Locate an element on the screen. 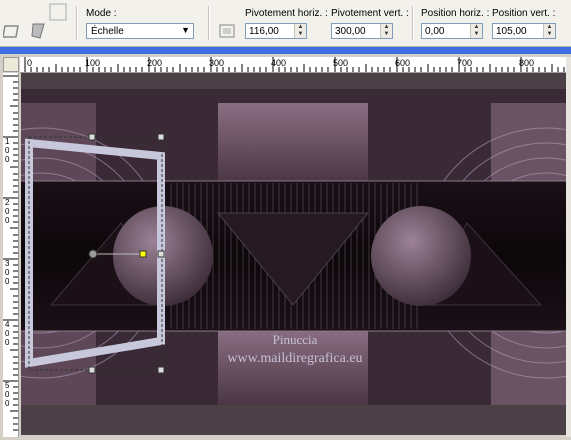 Image resolution: width=571 pixels, height=440 pixels. vertical-scrollbar is located at coordinates (568, 247).